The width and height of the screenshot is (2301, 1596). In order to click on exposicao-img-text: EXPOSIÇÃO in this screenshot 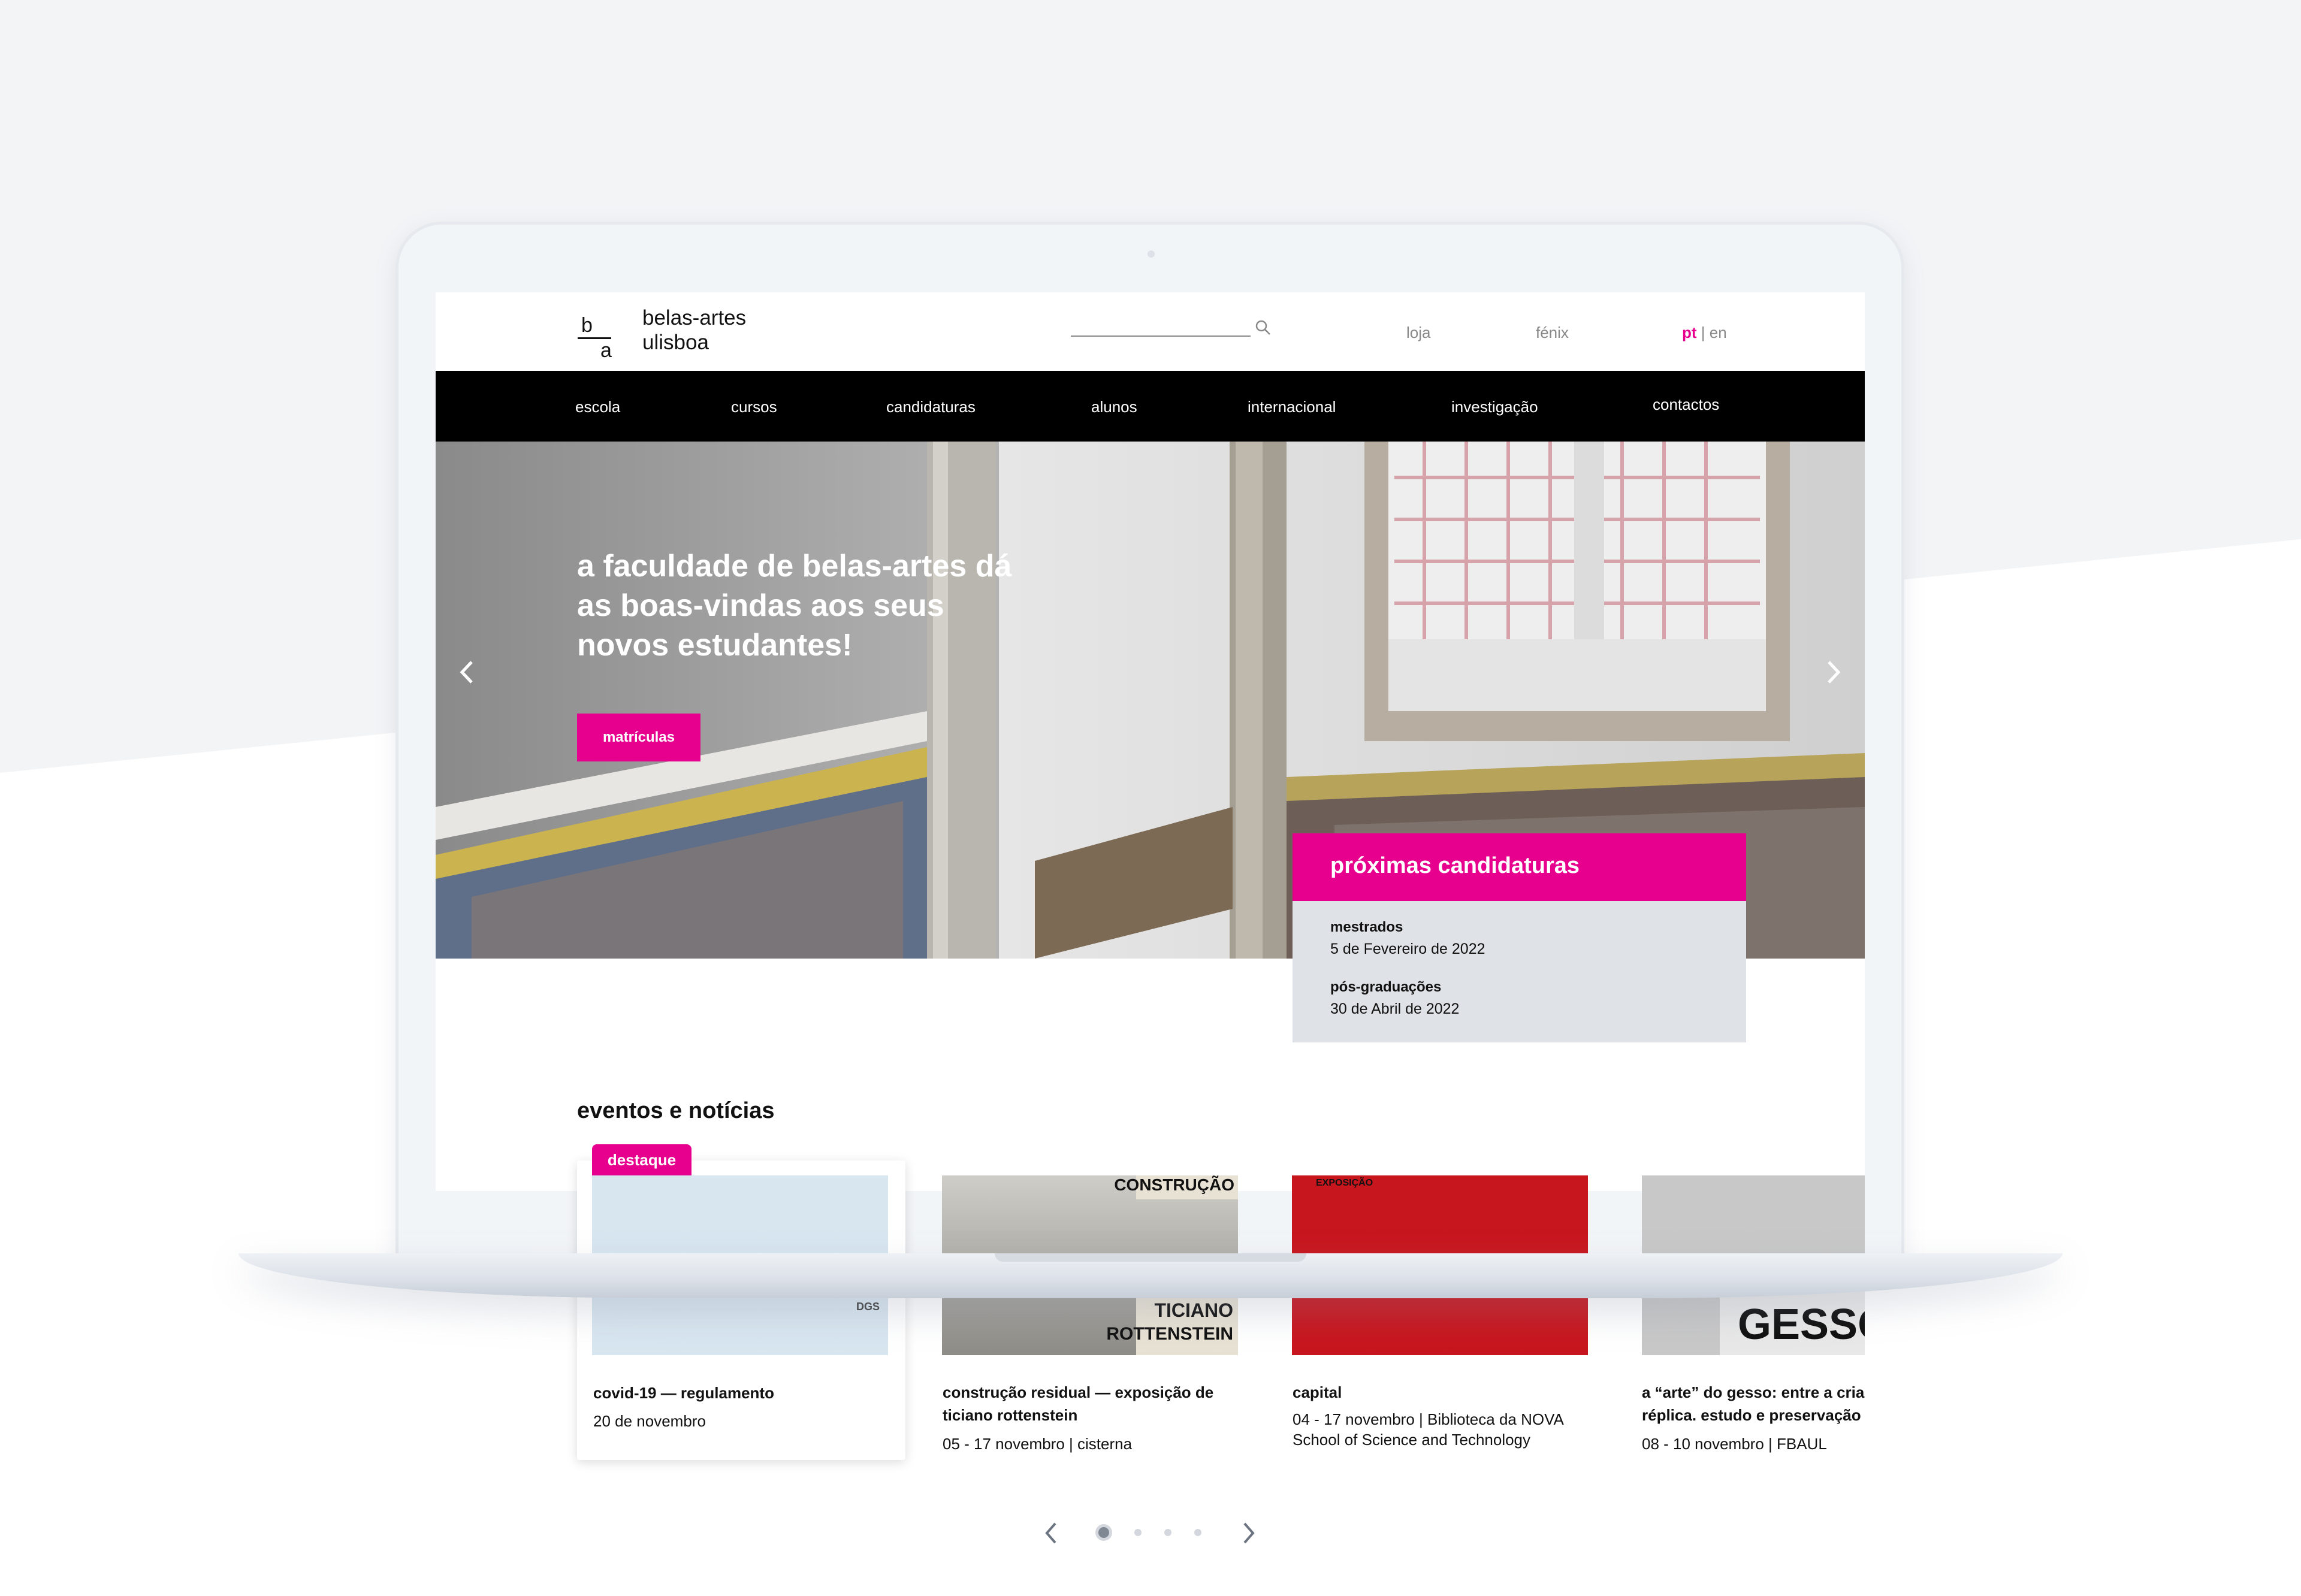, I will do `click(1345, 1183)`.